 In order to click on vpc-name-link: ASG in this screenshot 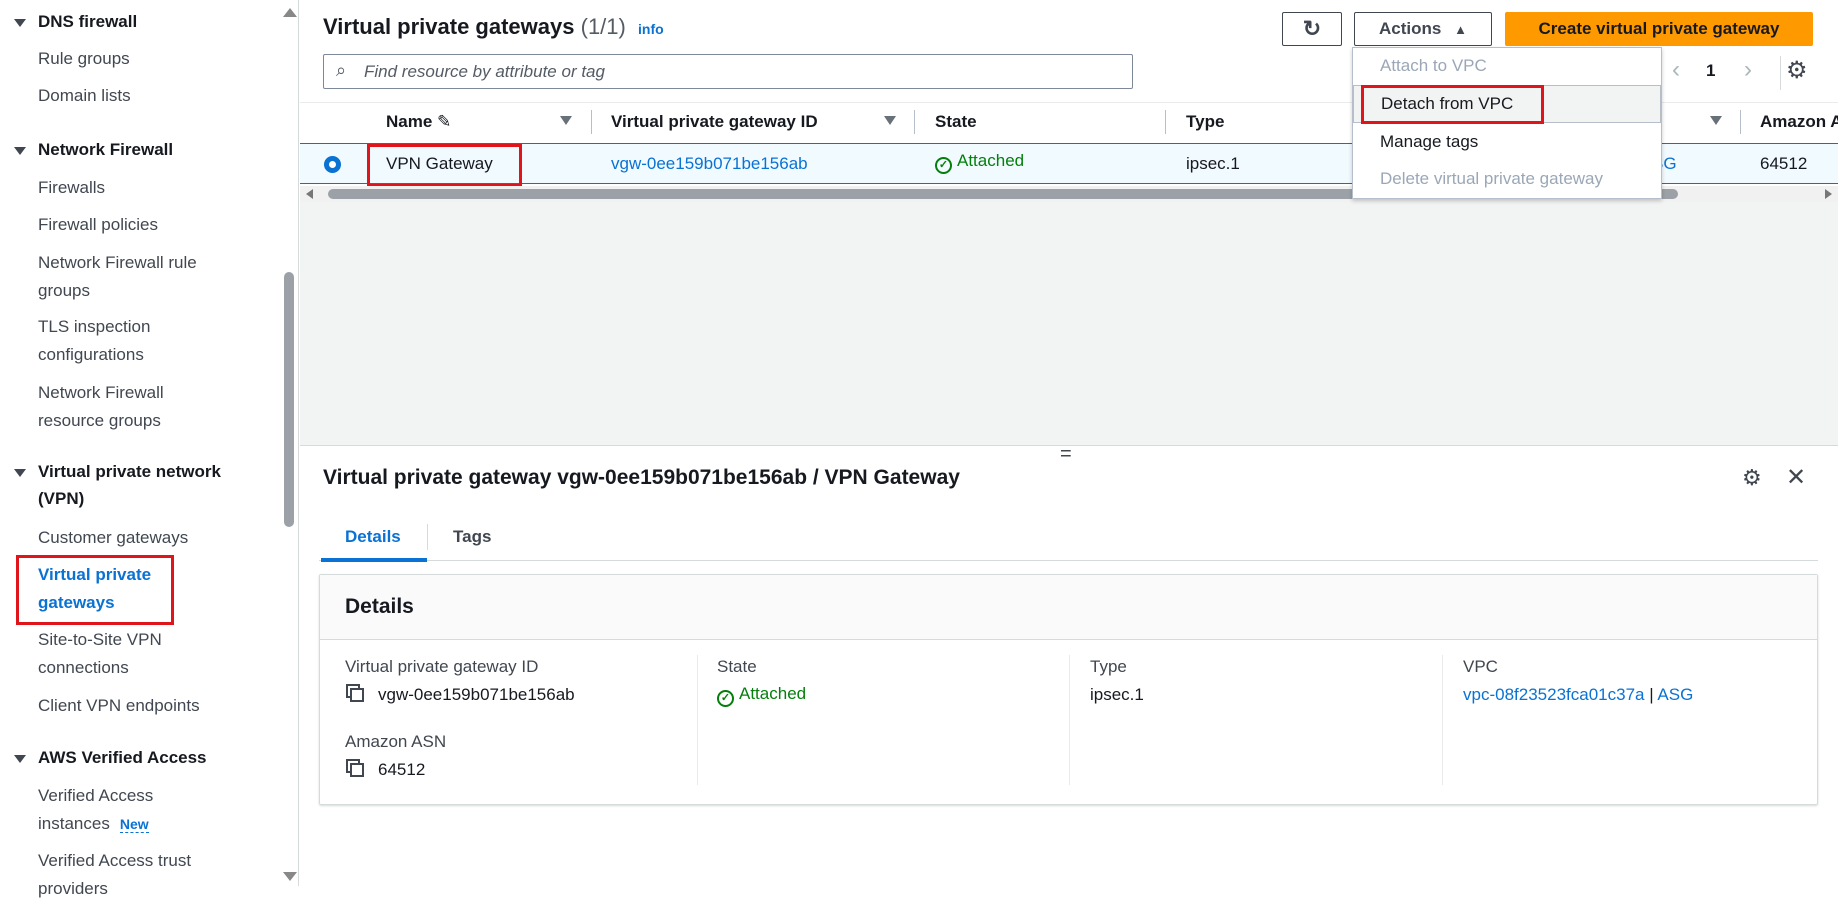, I will do `click(1675, 694)`.